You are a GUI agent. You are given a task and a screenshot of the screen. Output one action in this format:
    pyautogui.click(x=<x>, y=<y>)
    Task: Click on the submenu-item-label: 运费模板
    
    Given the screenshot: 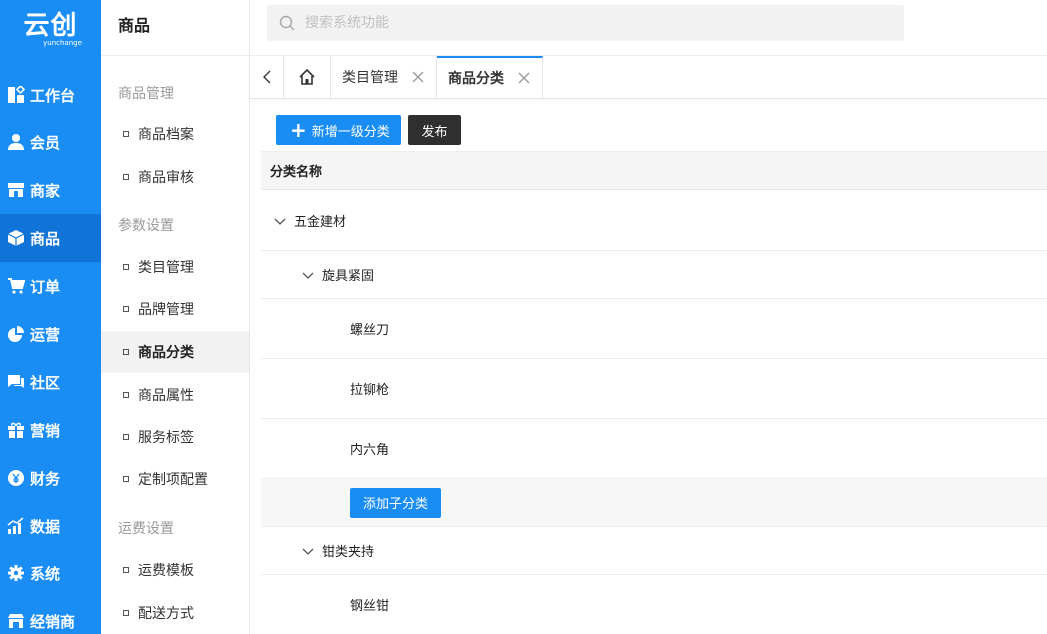 What is the action you would take?
    pyautogui.click(x=166, y=571)
    